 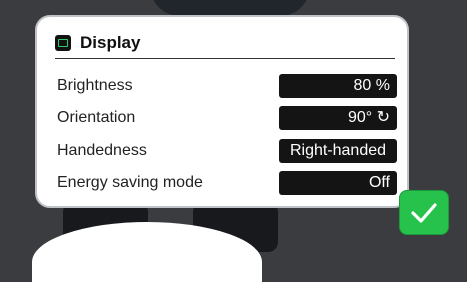 What do you see at coordinates (338, 183) in the screenshot?
I see `energy-saving-value: Off` at bounding box center [338, 183].